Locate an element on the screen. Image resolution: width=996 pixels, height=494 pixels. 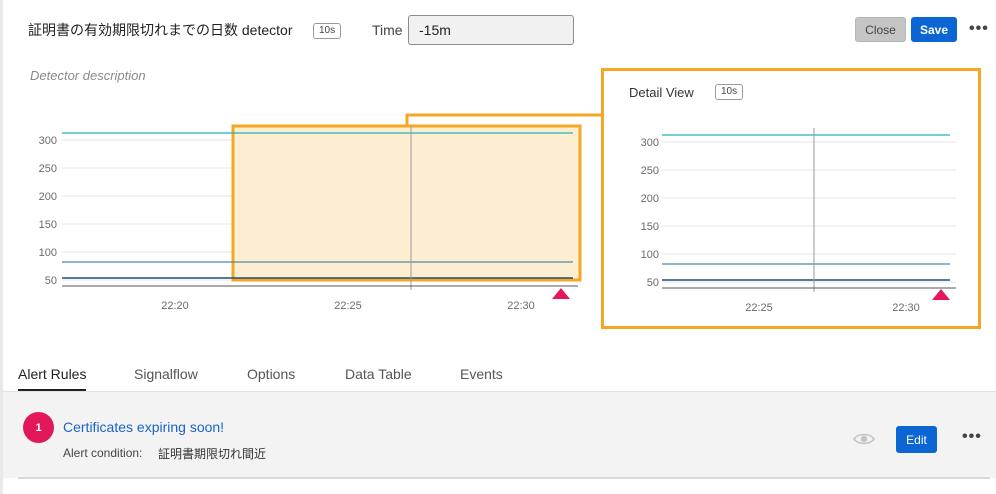
main-chart-x-axis: 22:20 22:25 22:30 is located at coordinates (348, 306).